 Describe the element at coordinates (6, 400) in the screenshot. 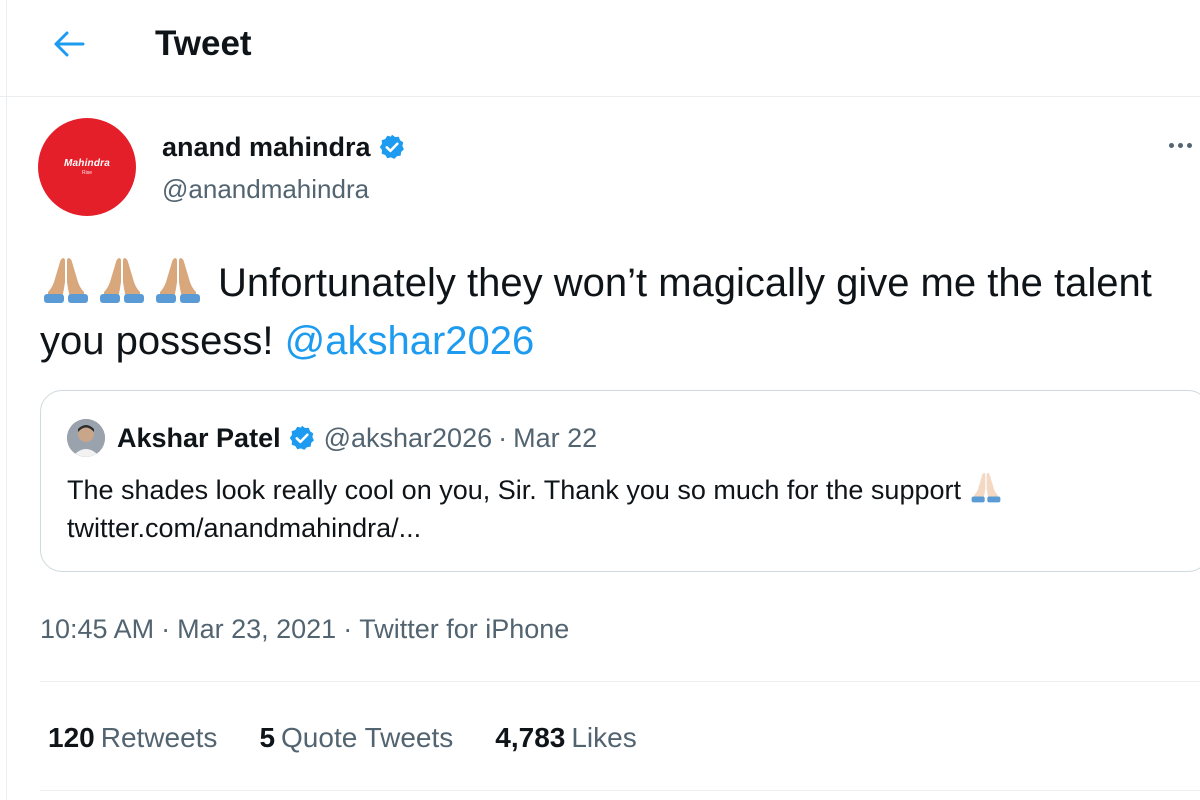

I see `page-left-border` at that location.